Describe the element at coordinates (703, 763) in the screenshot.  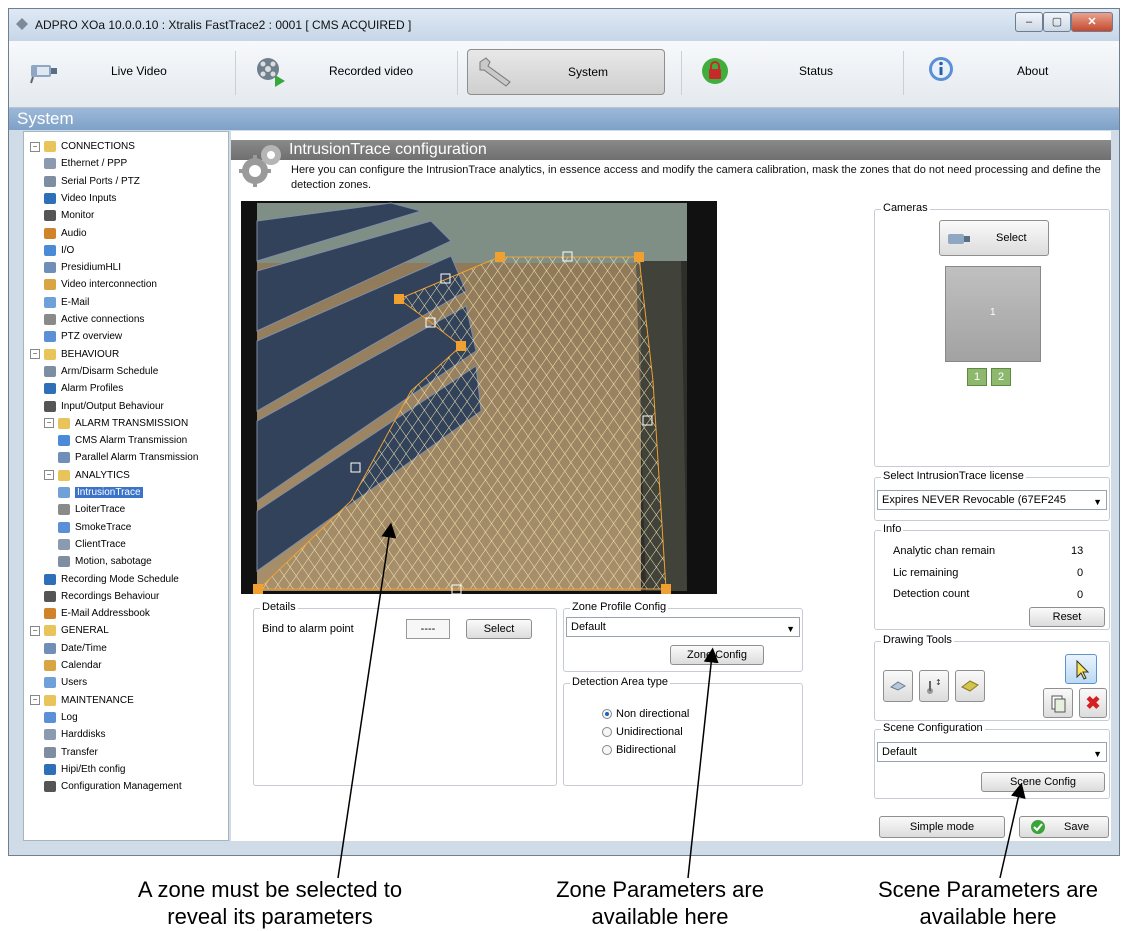
I see `annotation-arrow-zone-config` at that location.